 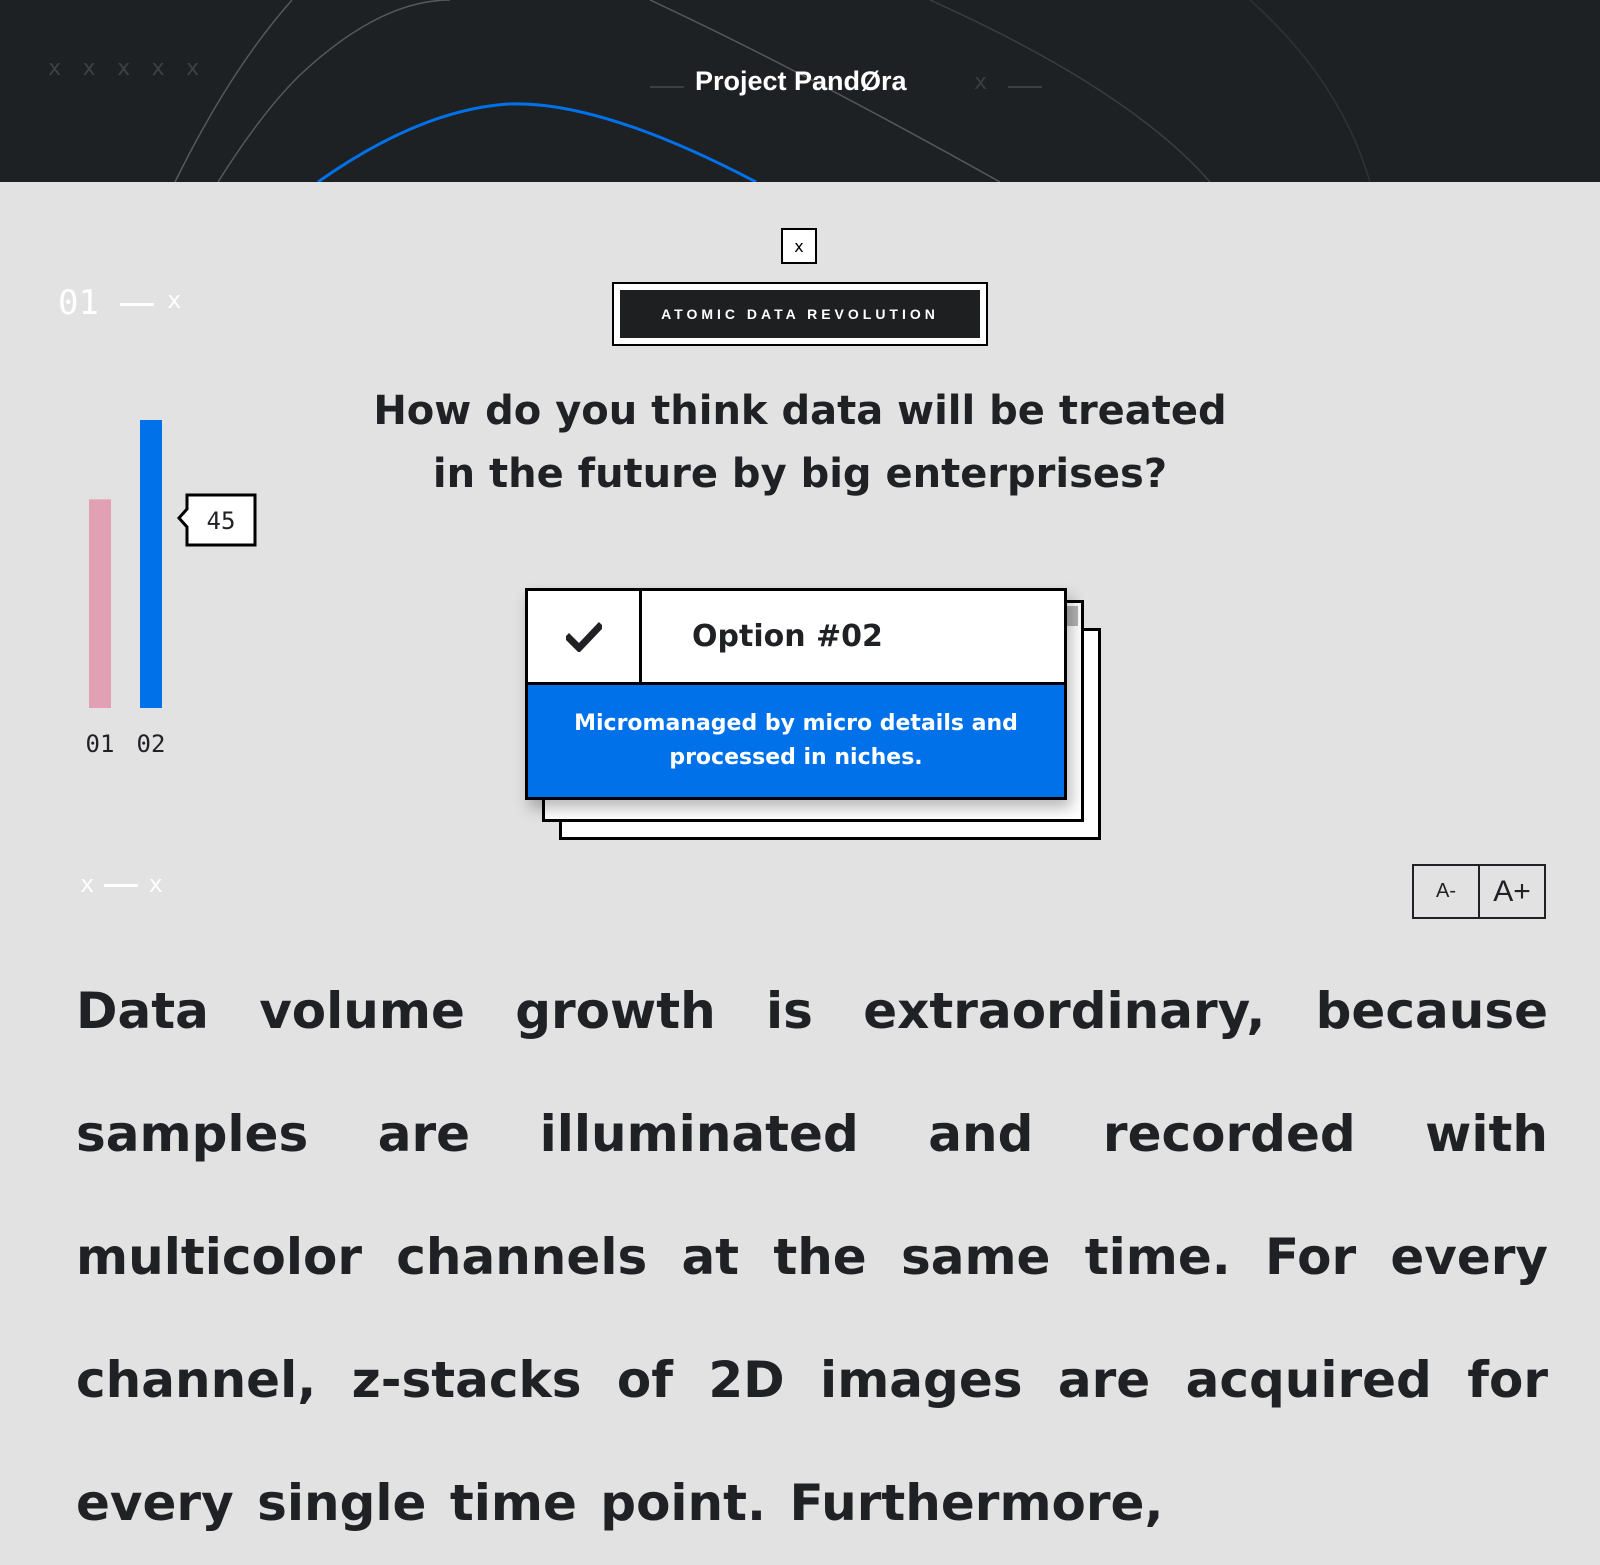 What do you see at coordinates (171, 589) in the screenshot?
I see `results-bar-chart: 01 02 45` at bounding box center [171, 589].